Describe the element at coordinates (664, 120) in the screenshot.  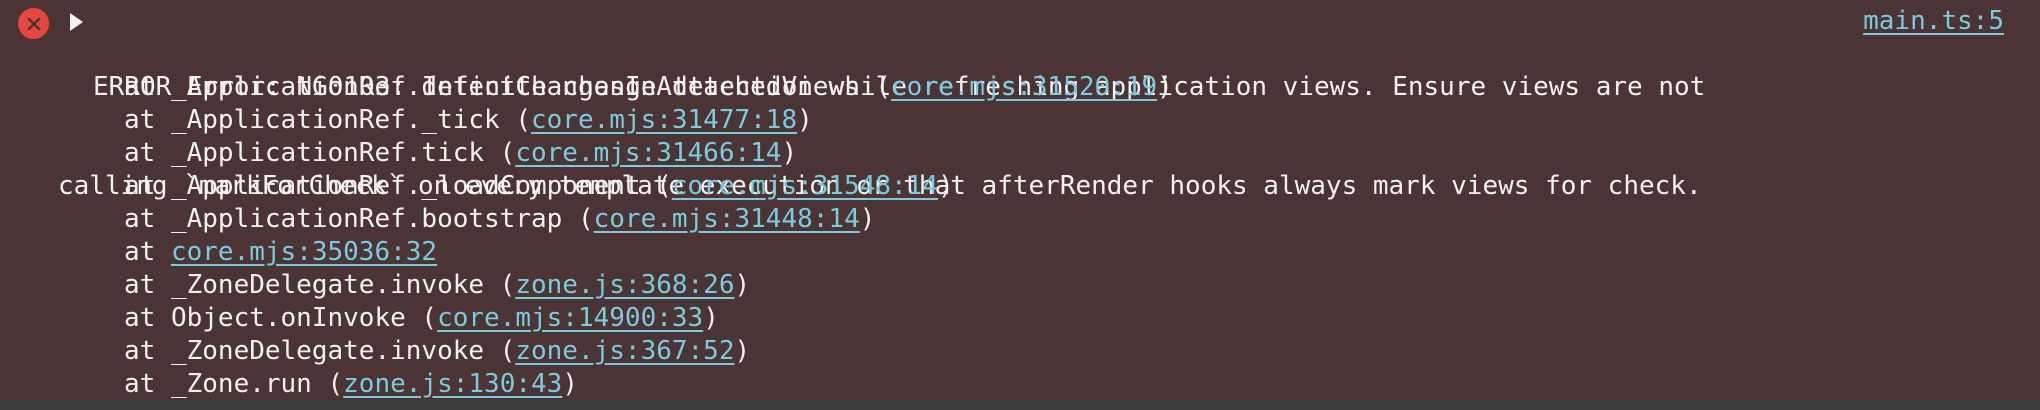
I see `stack-frame-source-link: core.mjs:31477:18` at that location.